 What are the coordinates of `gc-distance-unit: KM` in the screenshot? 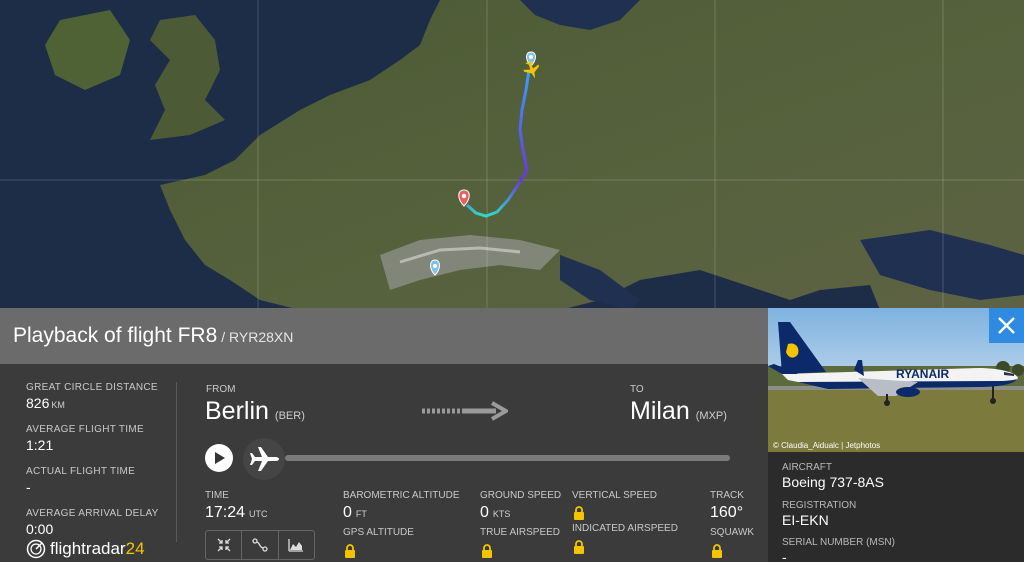 It's located at (58, 405).